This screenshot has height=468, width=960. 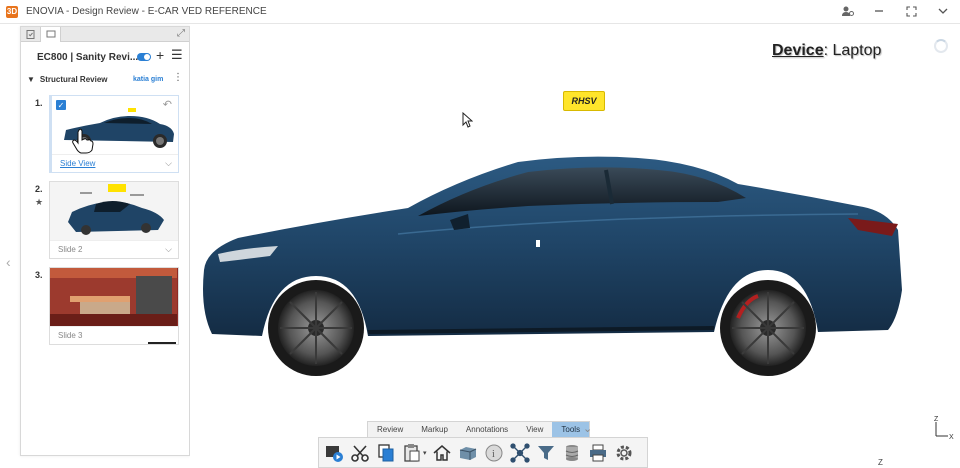 What do you see at coordinates (895, 11) in the screenshot?
I see `window-controls` at bounding box center [895, 11].